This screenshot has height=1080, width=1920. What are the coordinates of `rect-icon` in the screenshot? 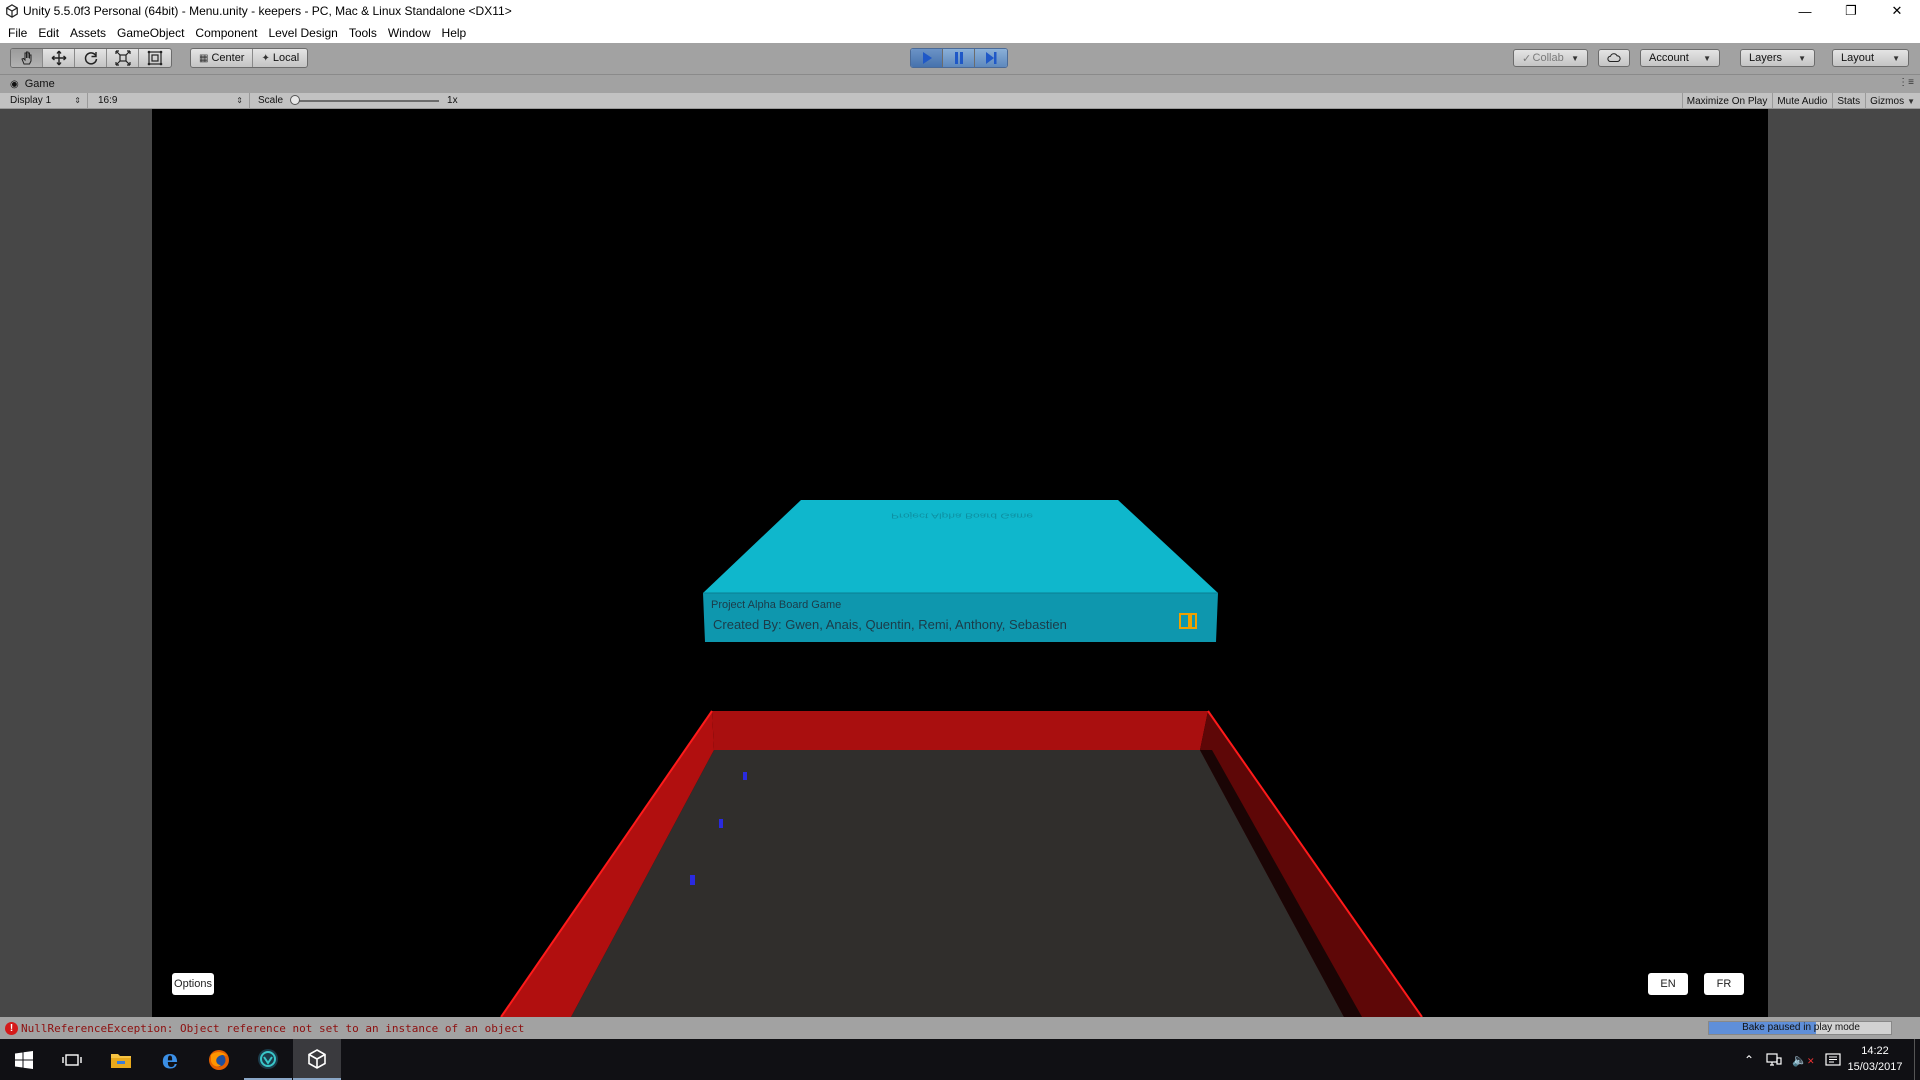 It's located at (155, 58).